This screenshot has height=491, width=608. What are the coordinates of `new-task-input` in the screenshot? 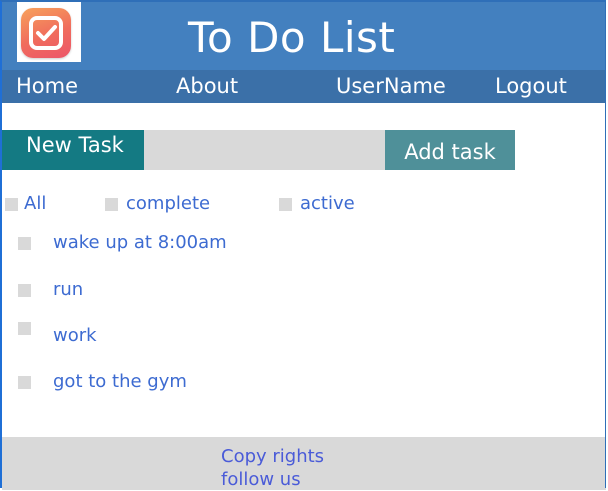 It's located at (264, 150).